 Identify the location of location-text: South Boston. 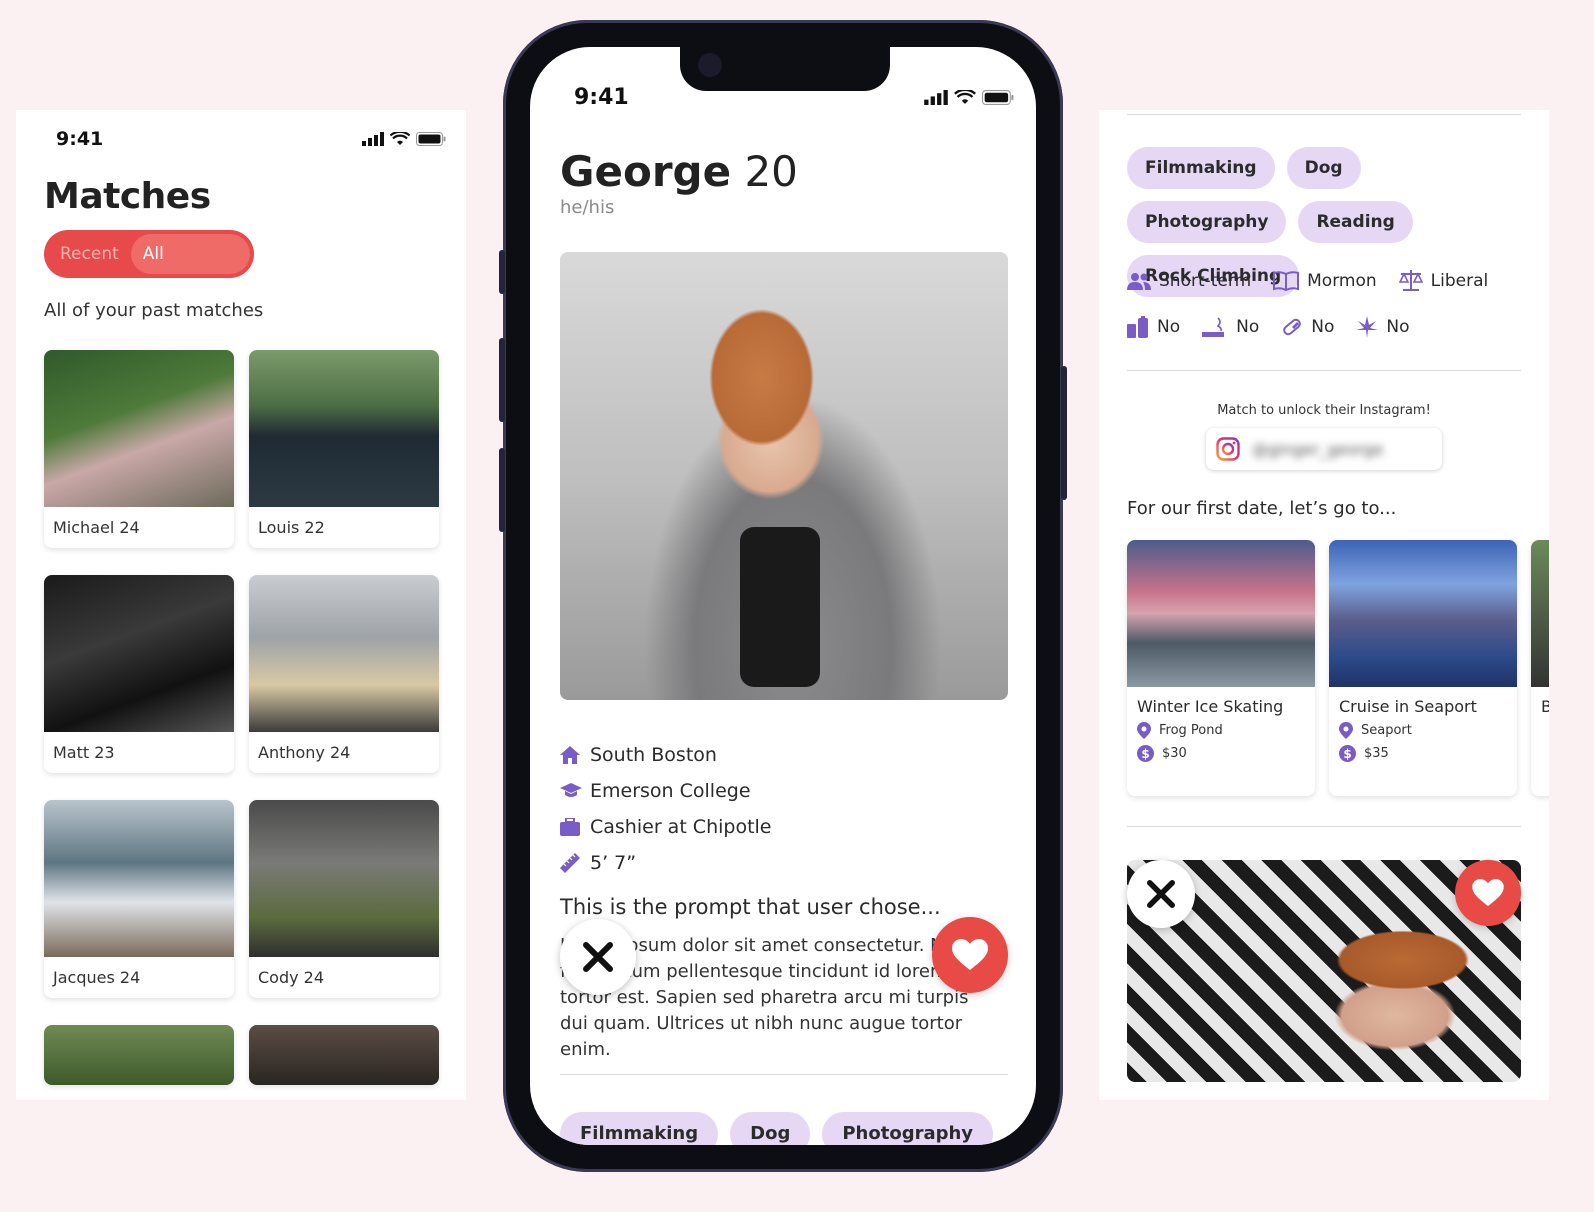
(653, 755).